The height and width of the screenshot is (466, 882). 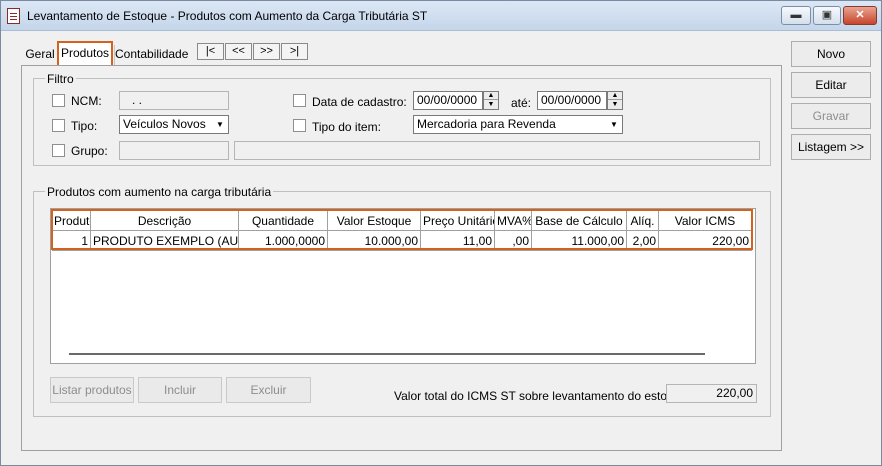 What do you see at coordinates (266, 51) in the screenshot?
I see `nav-next-button: >>` at bounding box center [266, 51].